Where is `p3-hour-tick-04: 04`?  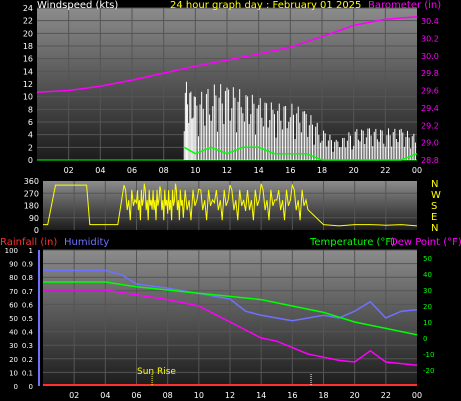
p3-hour-tick-04: 04 is located at coordinates (105, 395).